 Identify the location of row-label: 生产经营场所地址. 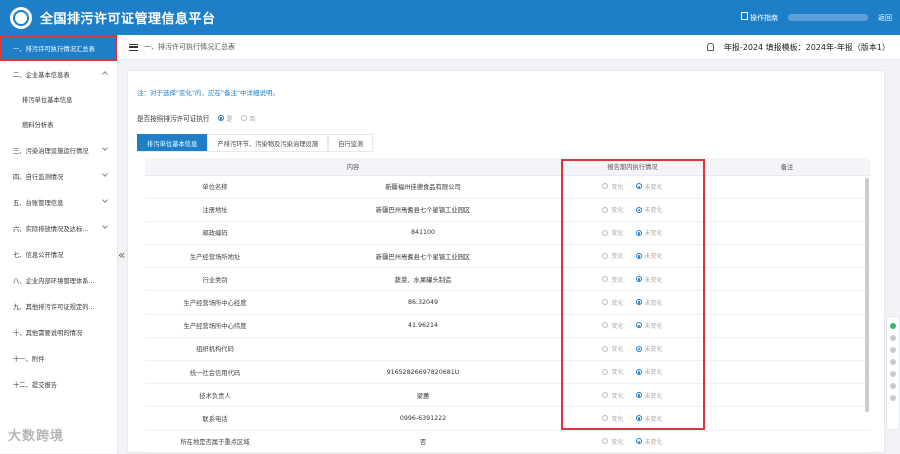
(215, 256).